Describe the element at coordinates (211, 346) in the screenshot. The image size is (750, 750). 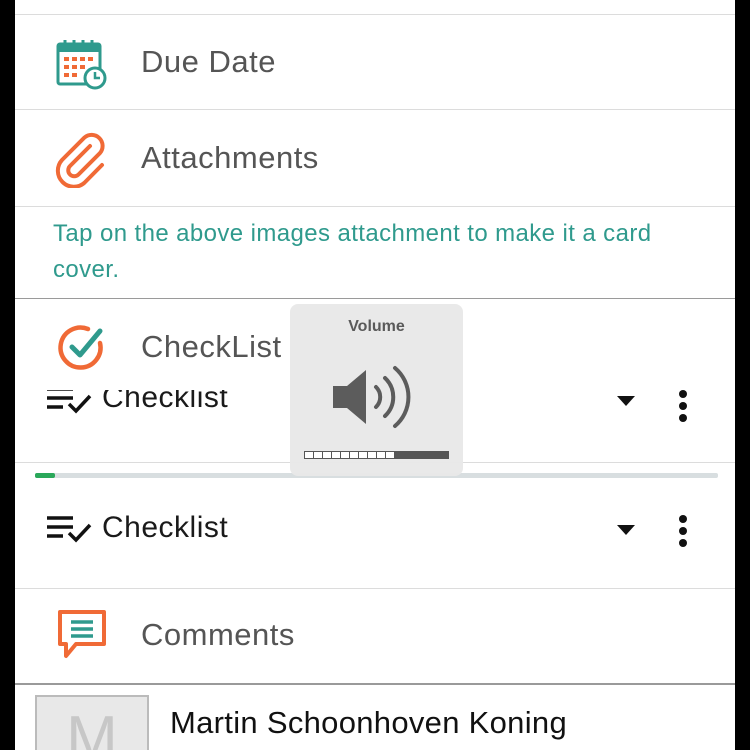
I see `checklist-header-label: CheckList` at that location.